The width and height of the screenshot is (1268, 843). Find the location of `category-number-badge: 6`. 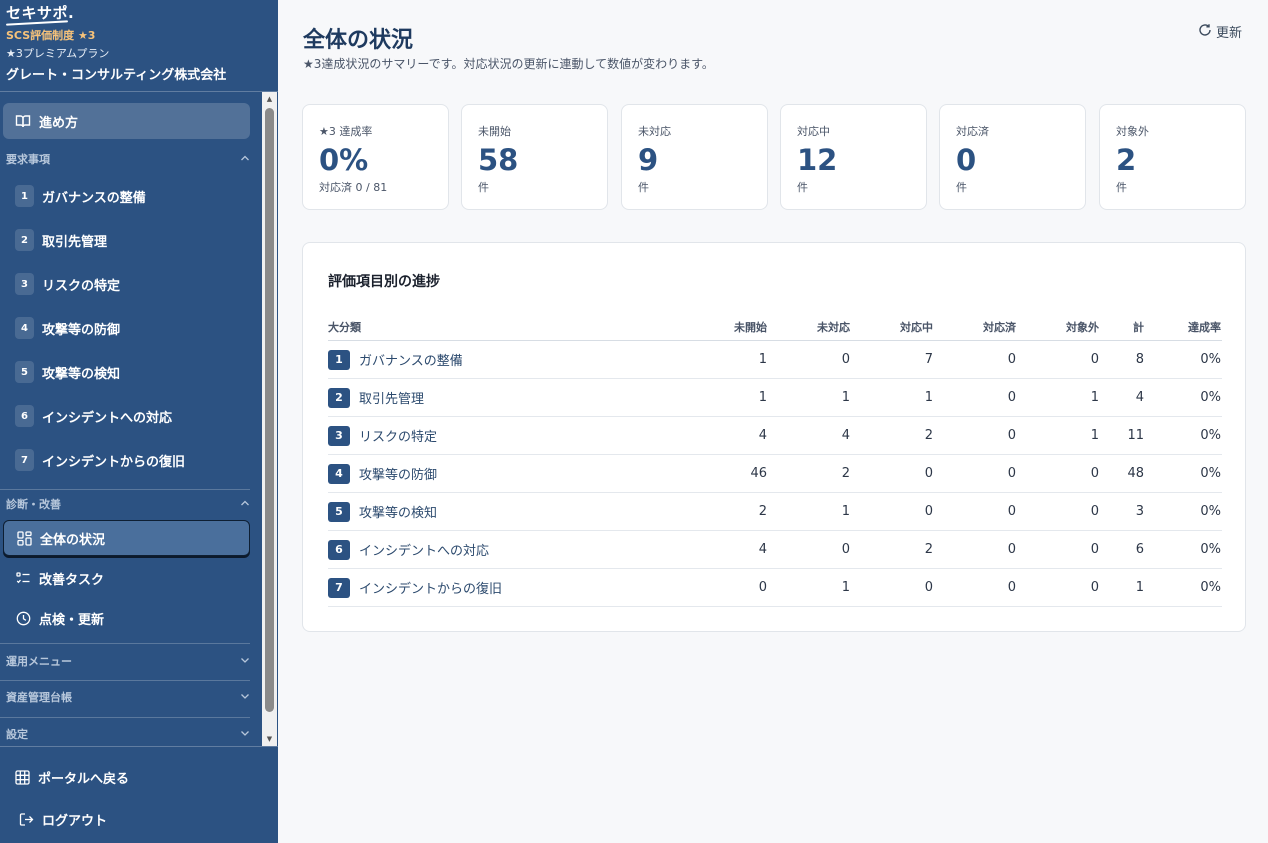

category-number-badge: 6 is located at coordinates (339, 549).